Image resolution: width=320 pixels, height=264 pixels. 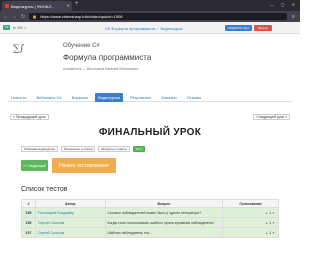 I want to click on prev-lesson-button: « Предыдущий урок, so click(x=29, y=117).